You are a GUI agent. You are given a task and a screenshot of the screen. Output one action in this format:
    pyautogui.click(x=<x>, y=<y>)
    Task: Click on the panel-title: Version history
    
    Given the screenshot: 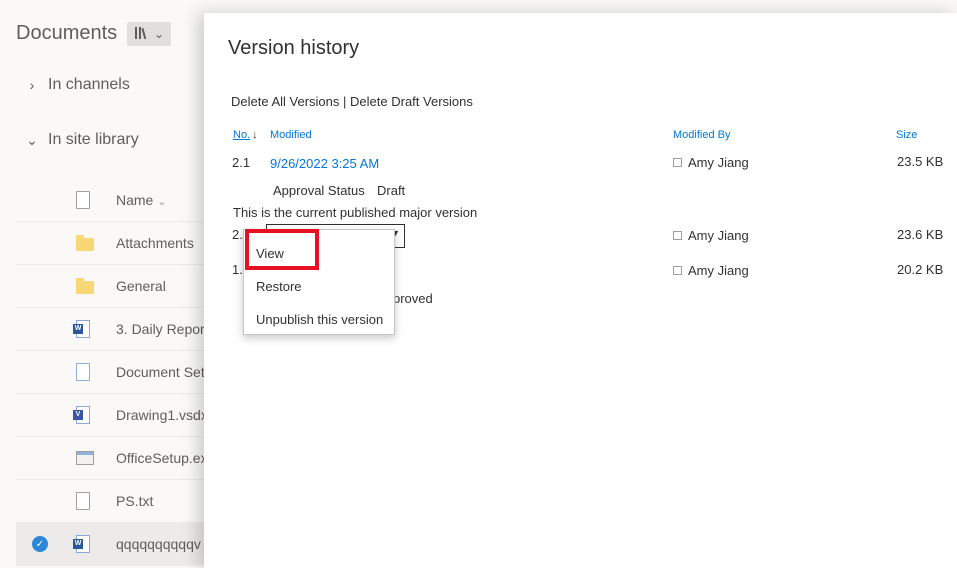 What is the action you would take?
    pyautogui.click(x=294, y=48)
    